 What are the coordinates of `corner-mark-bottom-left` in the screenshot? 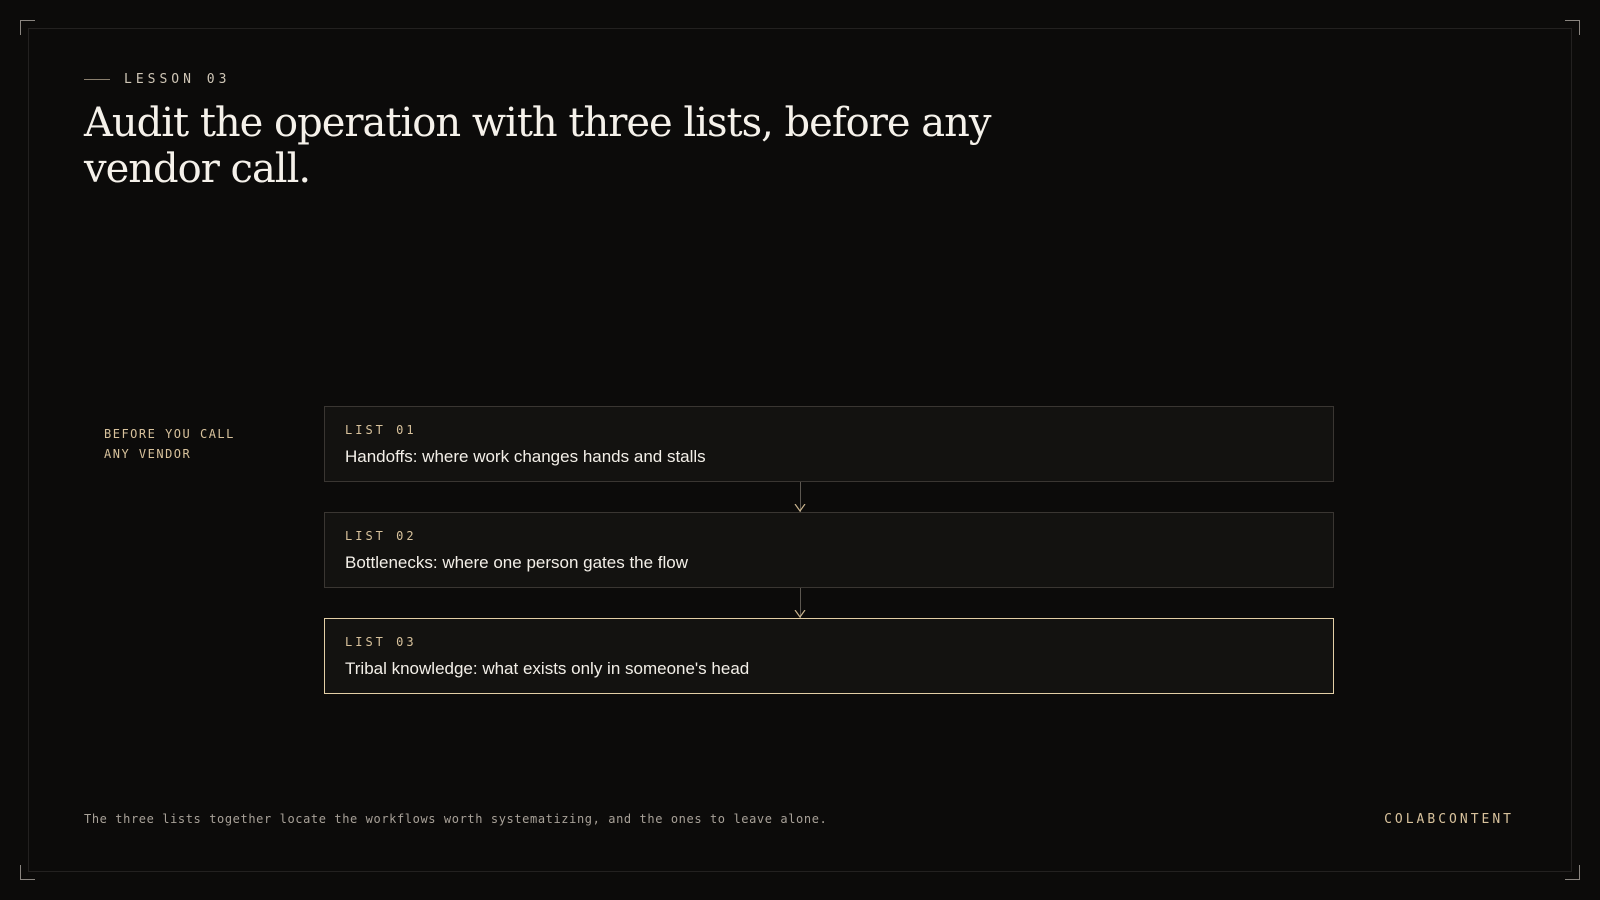 It's located at (27, 872).